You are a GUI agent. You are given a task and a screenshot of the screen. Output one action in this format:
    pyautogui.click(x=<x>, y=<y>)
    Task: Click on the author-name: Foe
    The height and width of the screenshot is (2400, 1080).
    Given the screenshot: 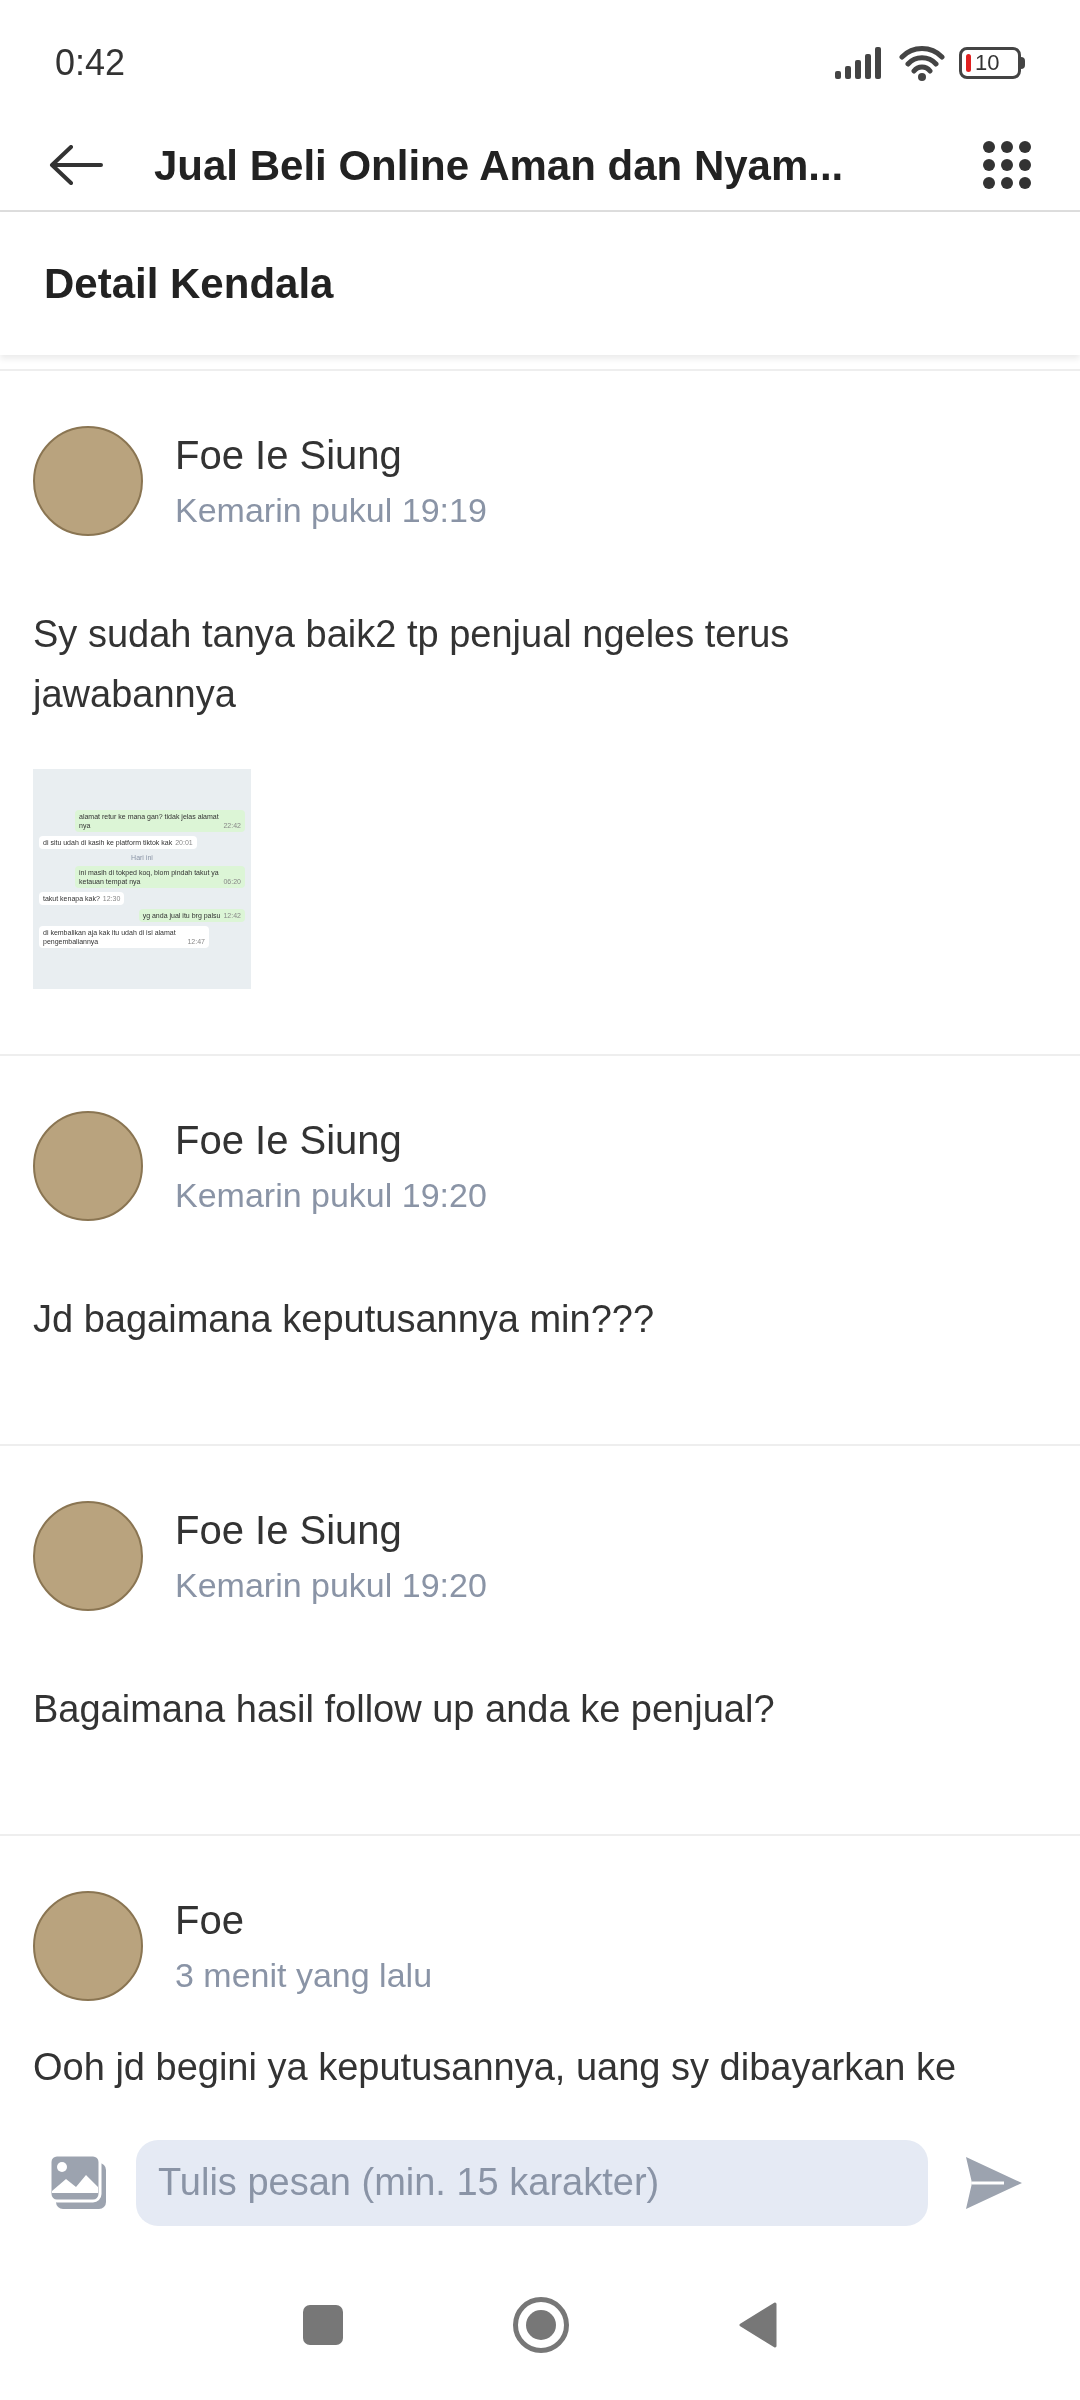 What is the action you would take?
    pyautogui.click(x=210, y=1920)
    